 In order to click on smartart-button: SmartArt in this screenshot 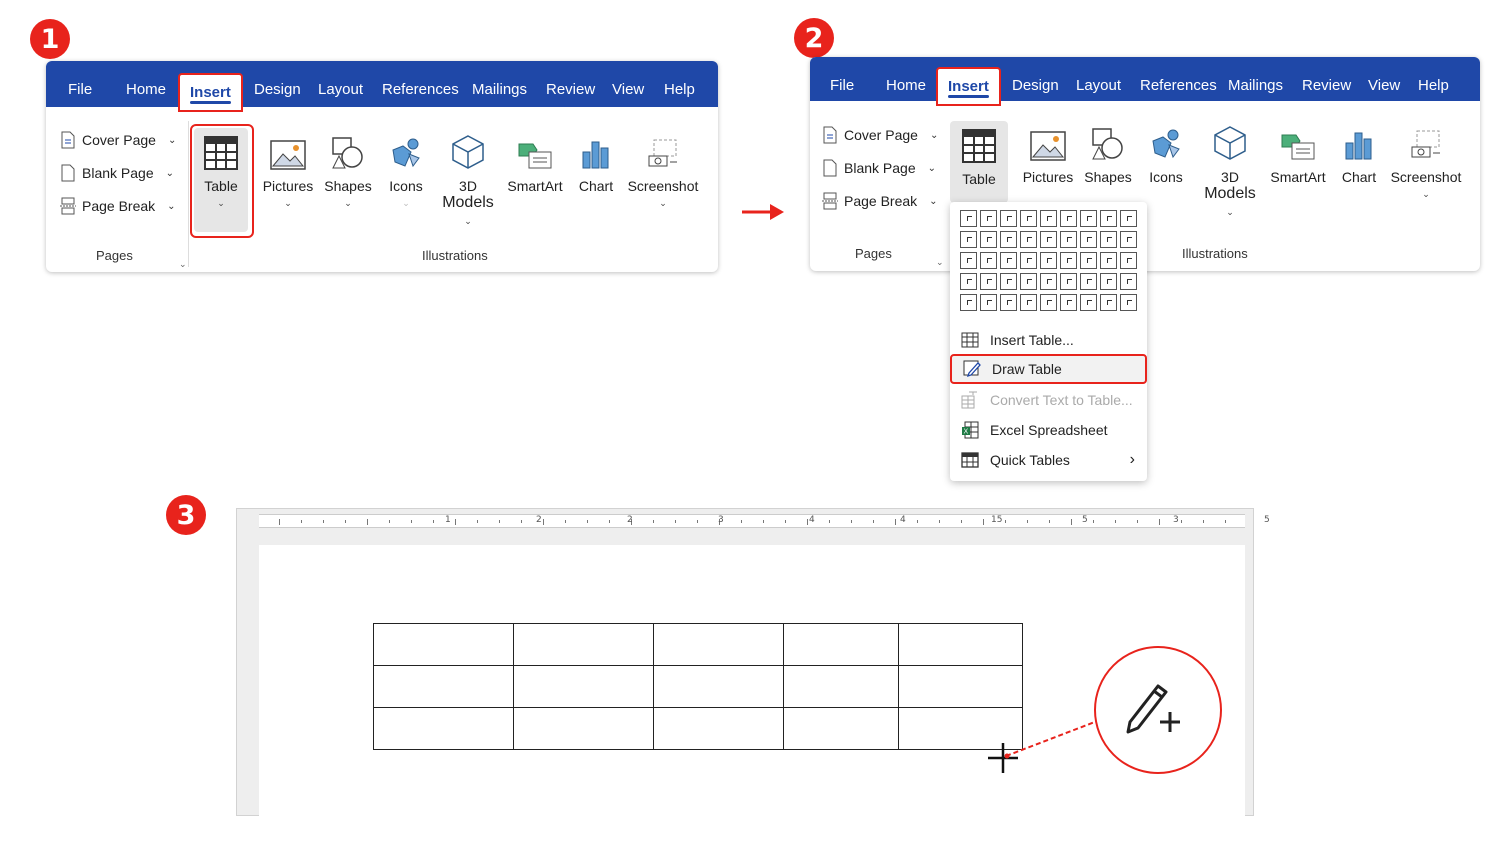, I will do `click(535, 162)`.